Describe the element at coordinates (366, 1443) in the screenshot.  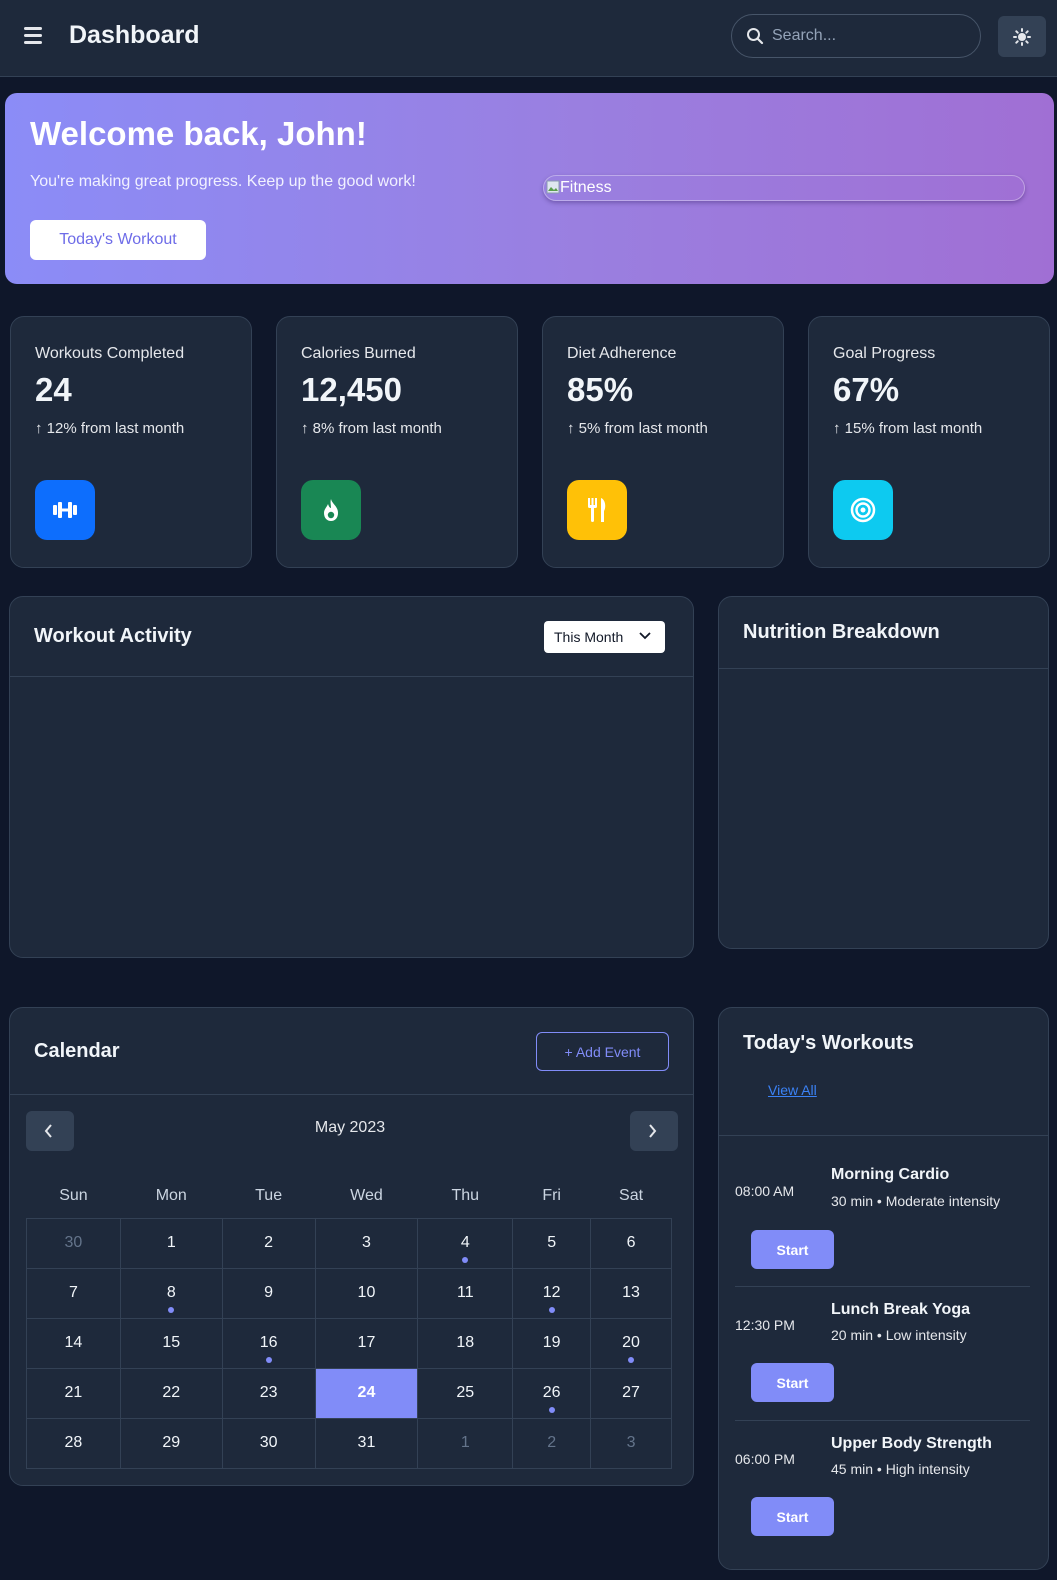
I see `calendar-day: 31` at that location.